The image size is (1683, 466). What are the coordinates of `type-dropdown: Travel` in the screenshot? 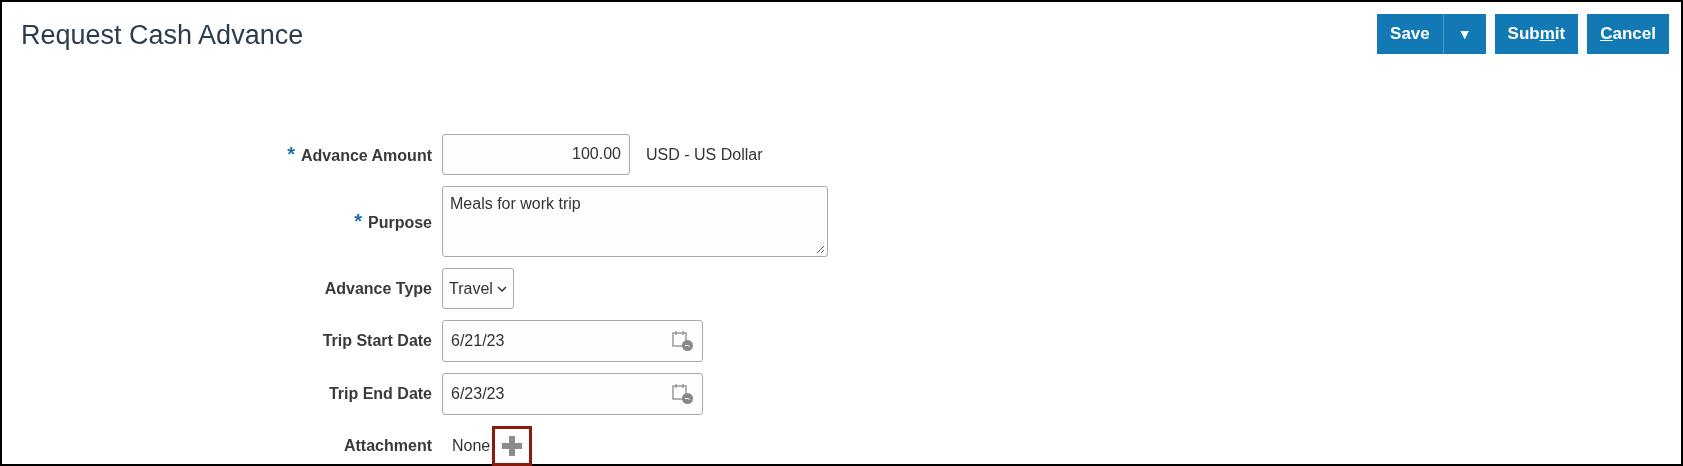 It's located at (478, 288).